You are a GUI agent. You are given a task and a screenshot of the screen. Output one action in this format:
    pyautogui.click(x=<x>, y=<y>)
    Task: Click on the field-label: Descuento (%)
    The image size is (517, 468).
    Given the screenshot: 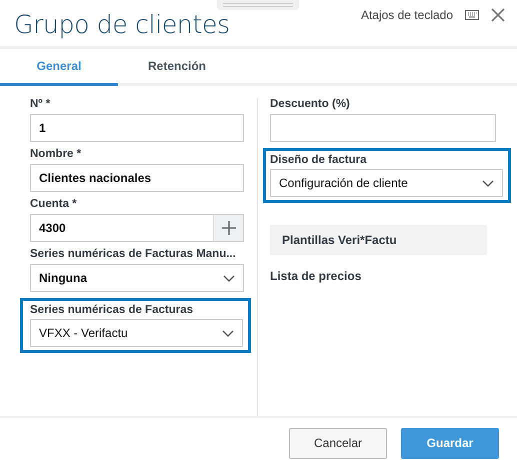 What is the action you would take?
    pyautogui.click(x=310, y=104)
    